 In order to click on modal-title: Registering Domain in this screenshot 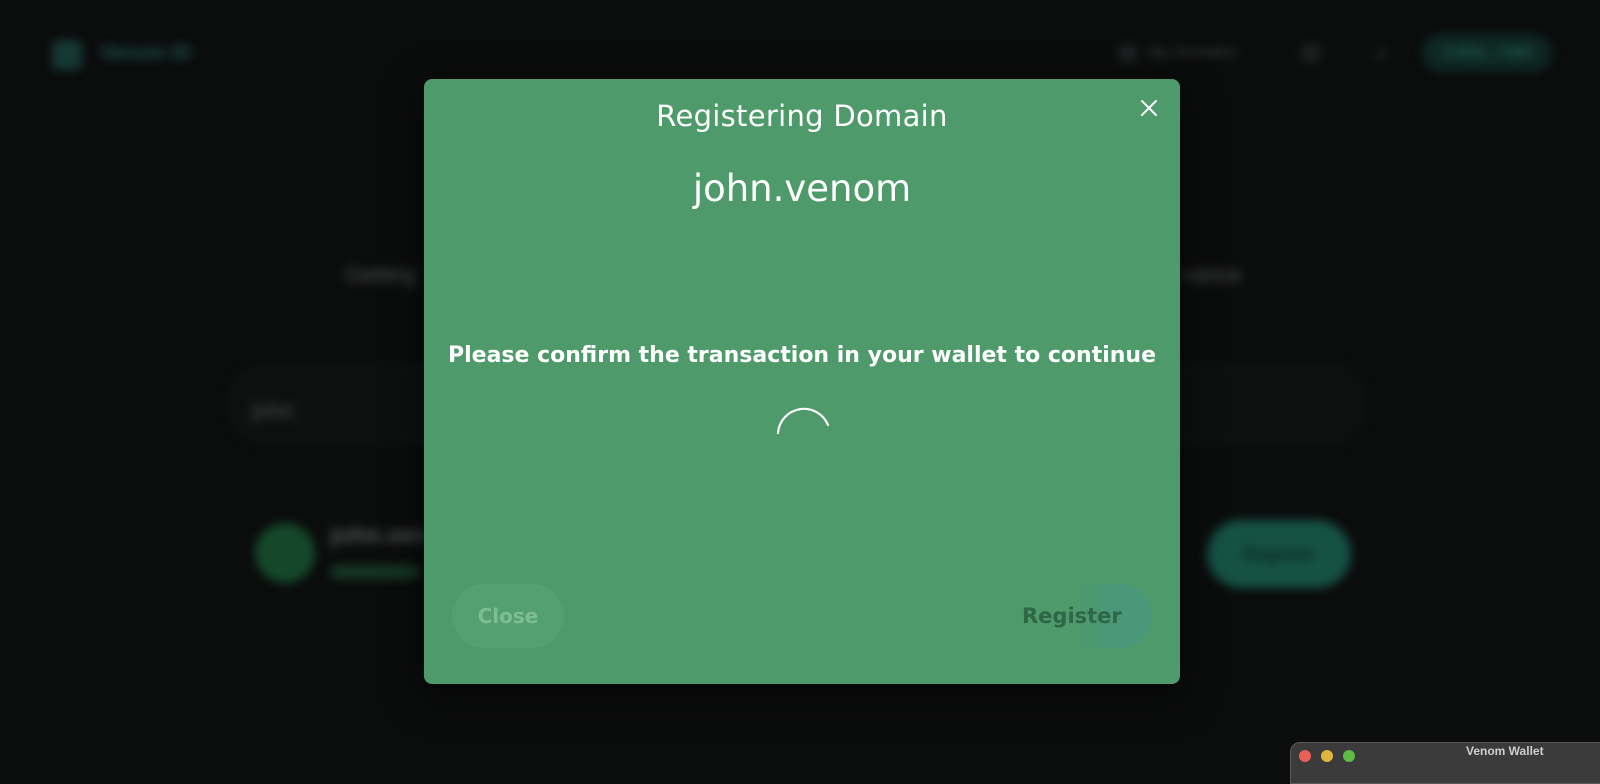, I will do `click(802, 116)`.